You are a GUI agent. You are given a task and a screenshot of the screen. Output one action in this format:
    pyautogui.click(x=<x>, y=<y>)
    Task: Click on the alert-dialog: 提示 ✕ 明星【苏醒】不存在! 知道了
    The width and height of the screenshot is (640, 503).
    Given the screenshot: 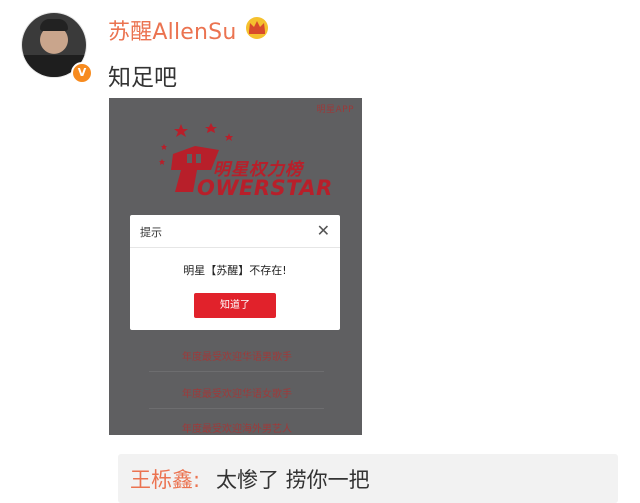 What is the action you would take?
    pyautogui.click(x=235, y=272)
    